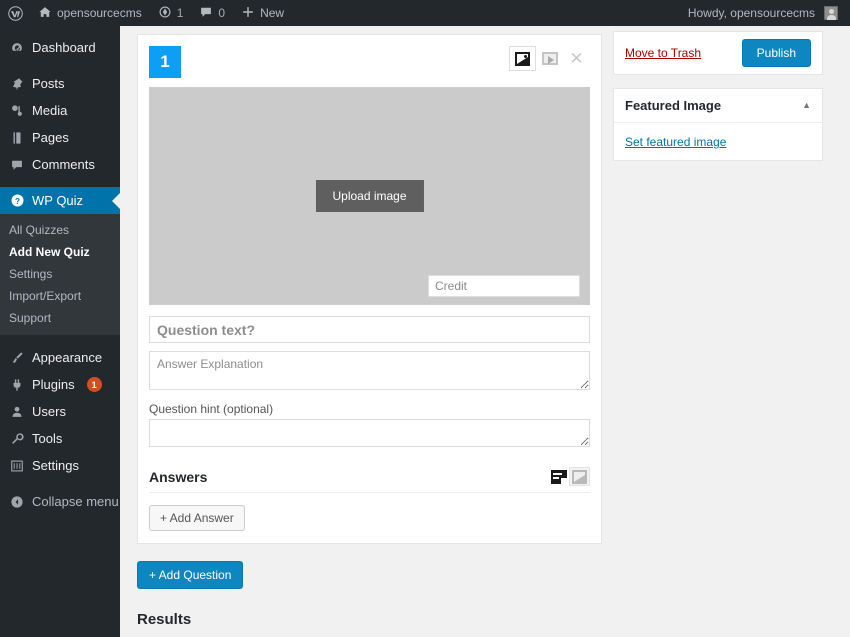  Describe the element at coordinates (64, 47) in the screenshot. I see `sidebar-item-label: Dashboard` at that location.